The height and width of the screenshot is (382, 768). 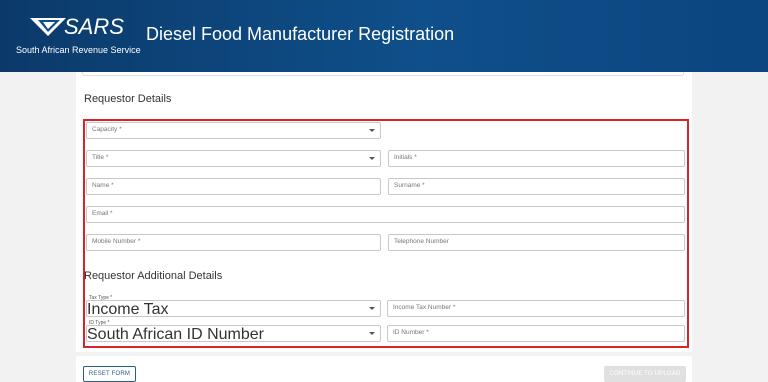 I want to click on telephone-number-placeholder: Telephone Number, so click(x=421, y=241).